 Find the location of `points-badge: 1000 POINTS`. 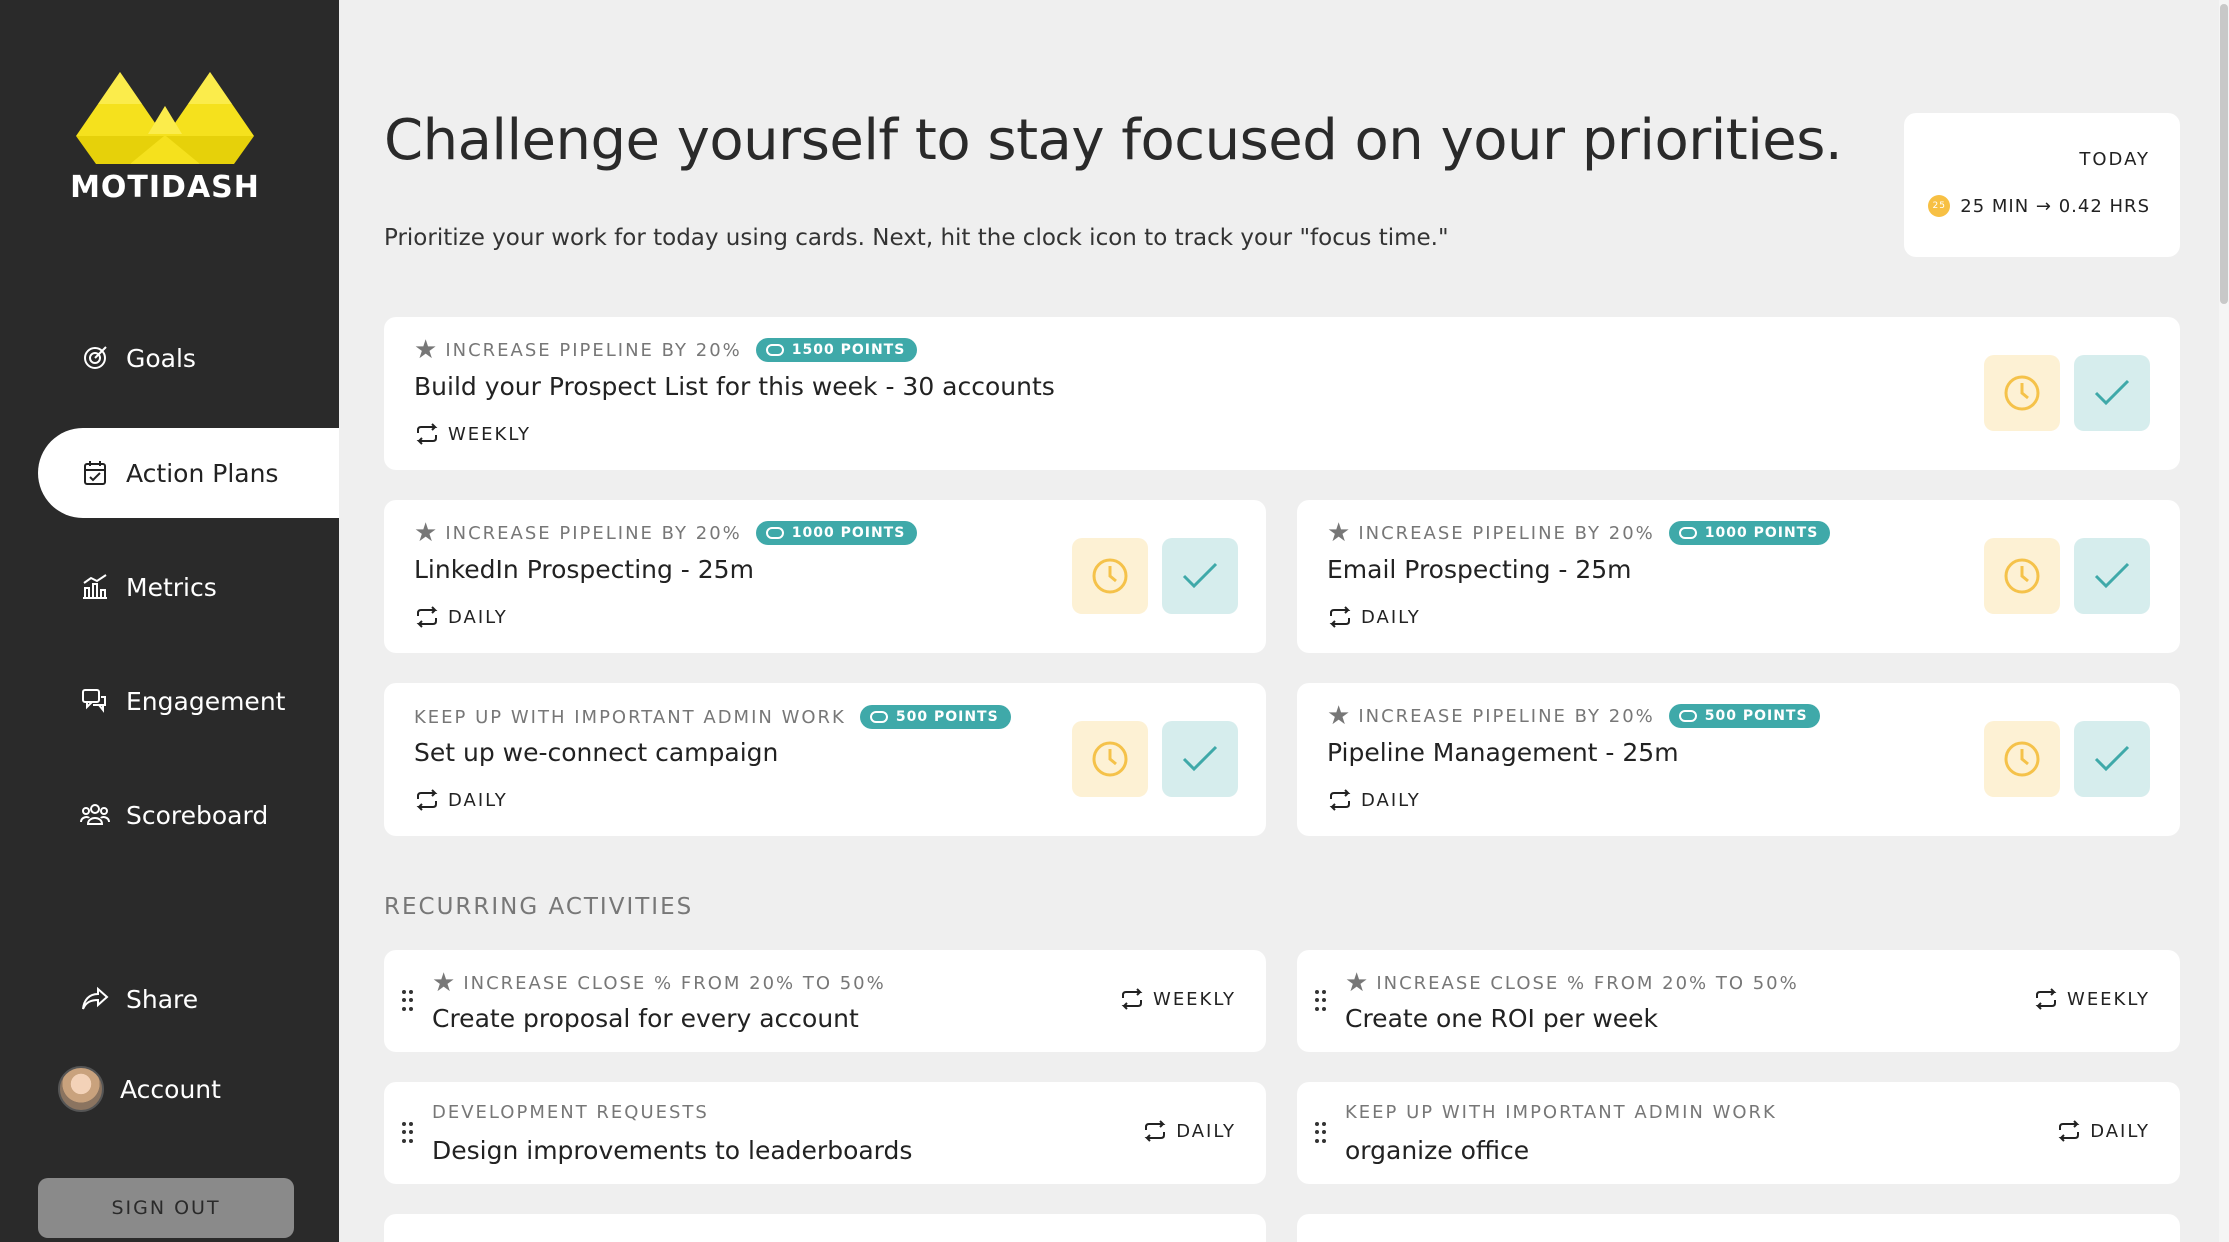

points-badge: 1000 POINTS is located at coordinates (1749, 533).